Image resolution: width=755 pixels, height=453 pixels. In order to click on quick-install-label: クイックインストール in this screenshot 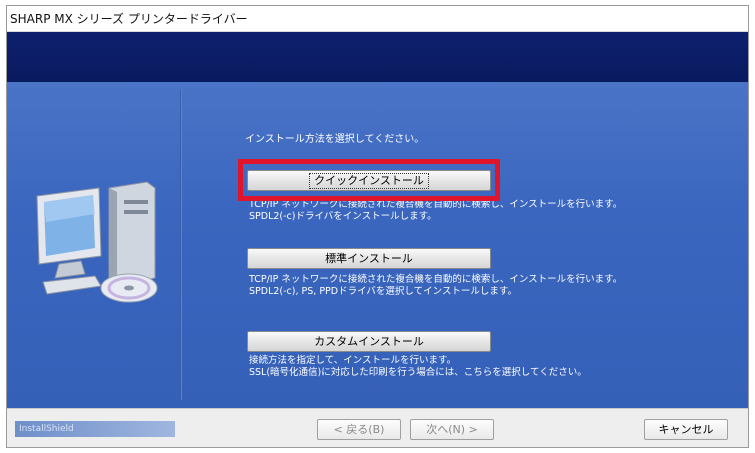, I will do `click(369, 181)`.